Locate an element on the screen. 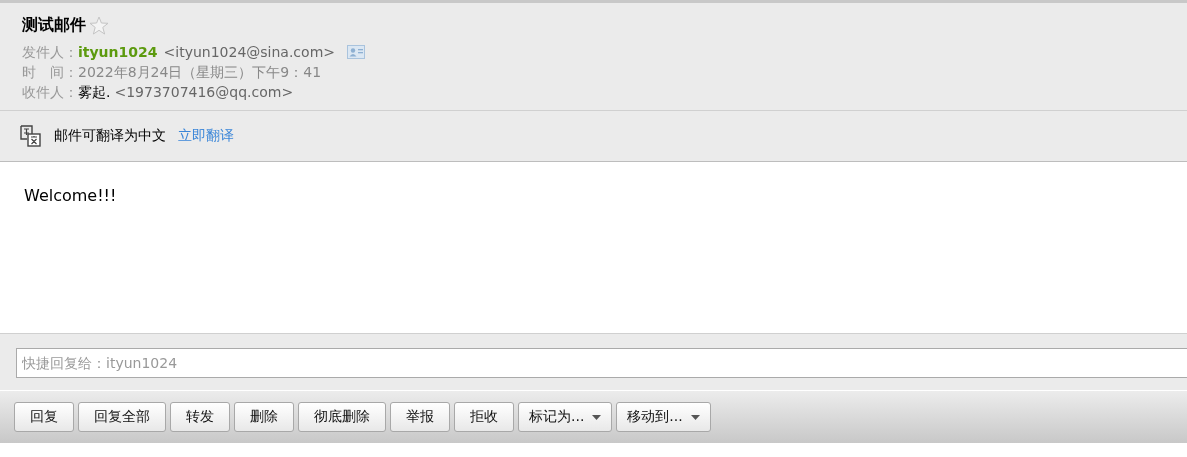  star-icon is located at coordinates (99, 25).